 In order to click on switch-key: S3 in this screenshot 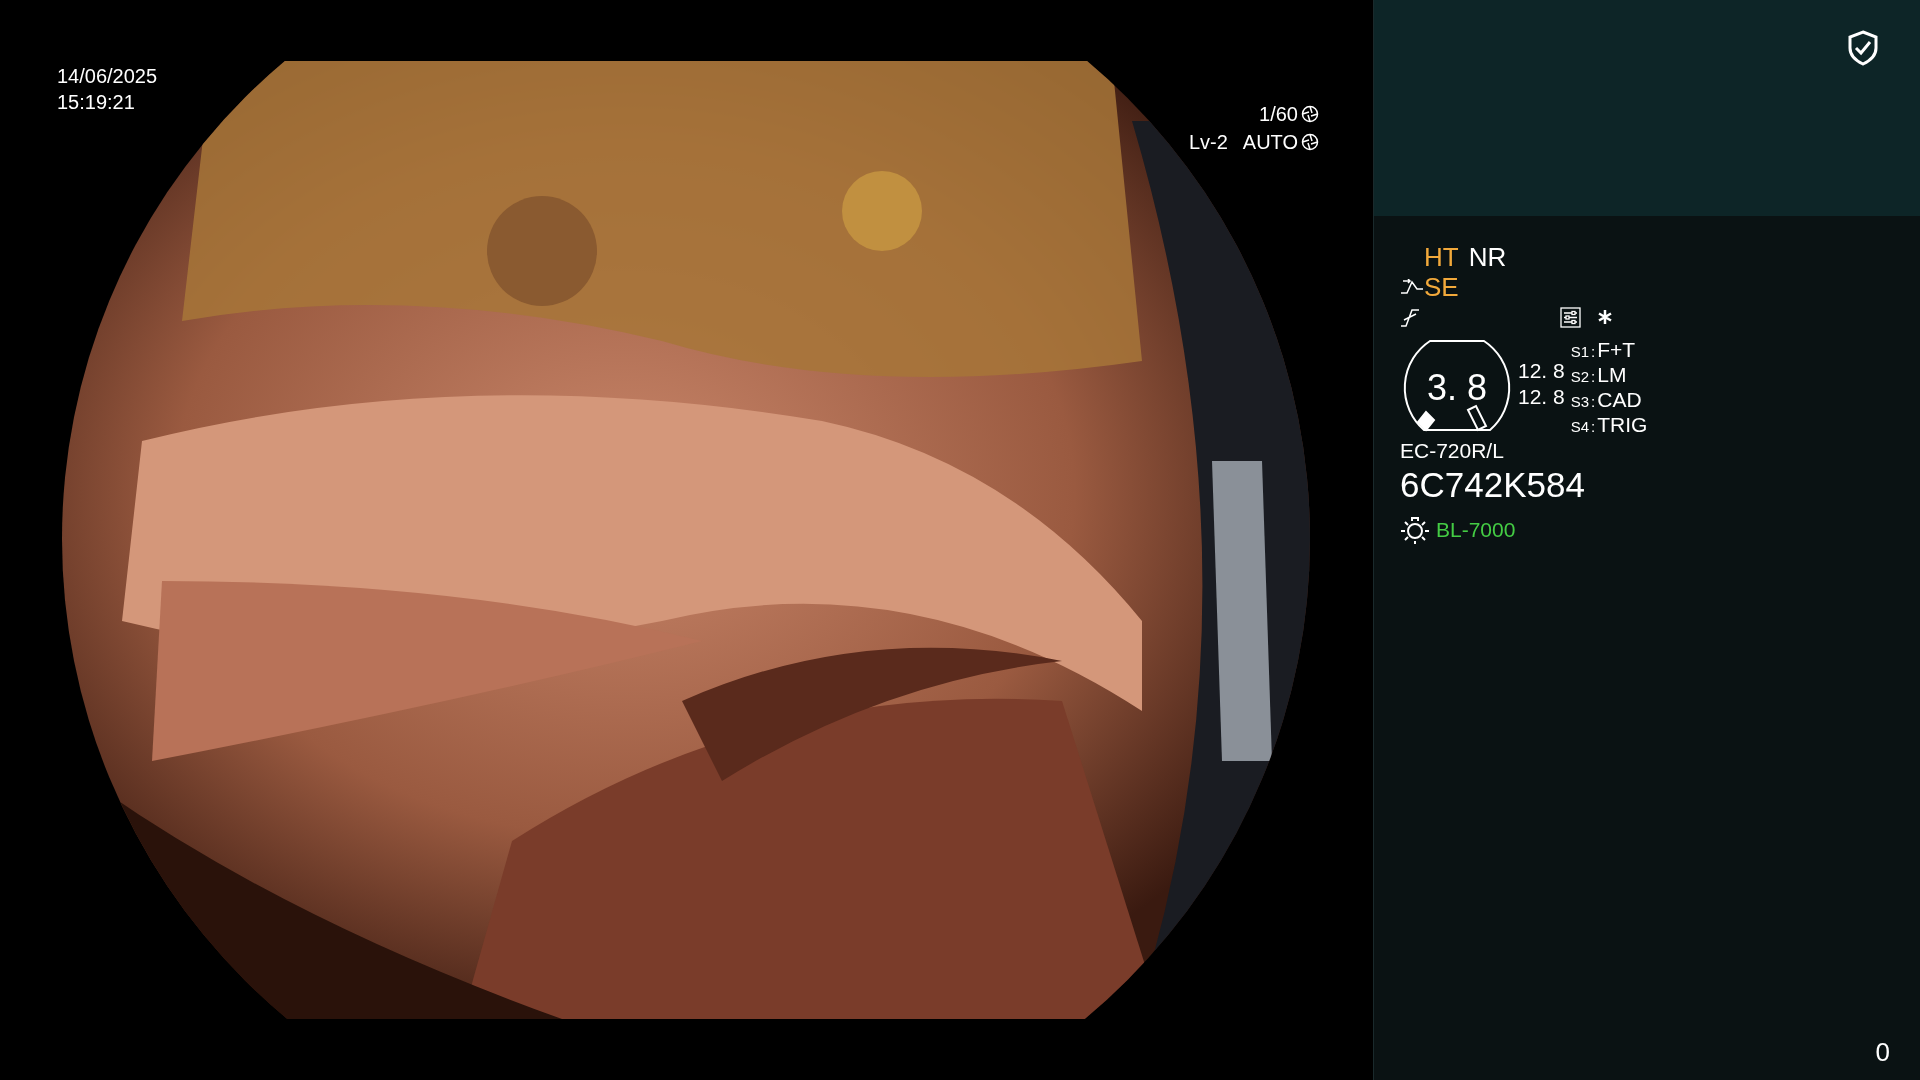, I will do `click(1580, 402)`.